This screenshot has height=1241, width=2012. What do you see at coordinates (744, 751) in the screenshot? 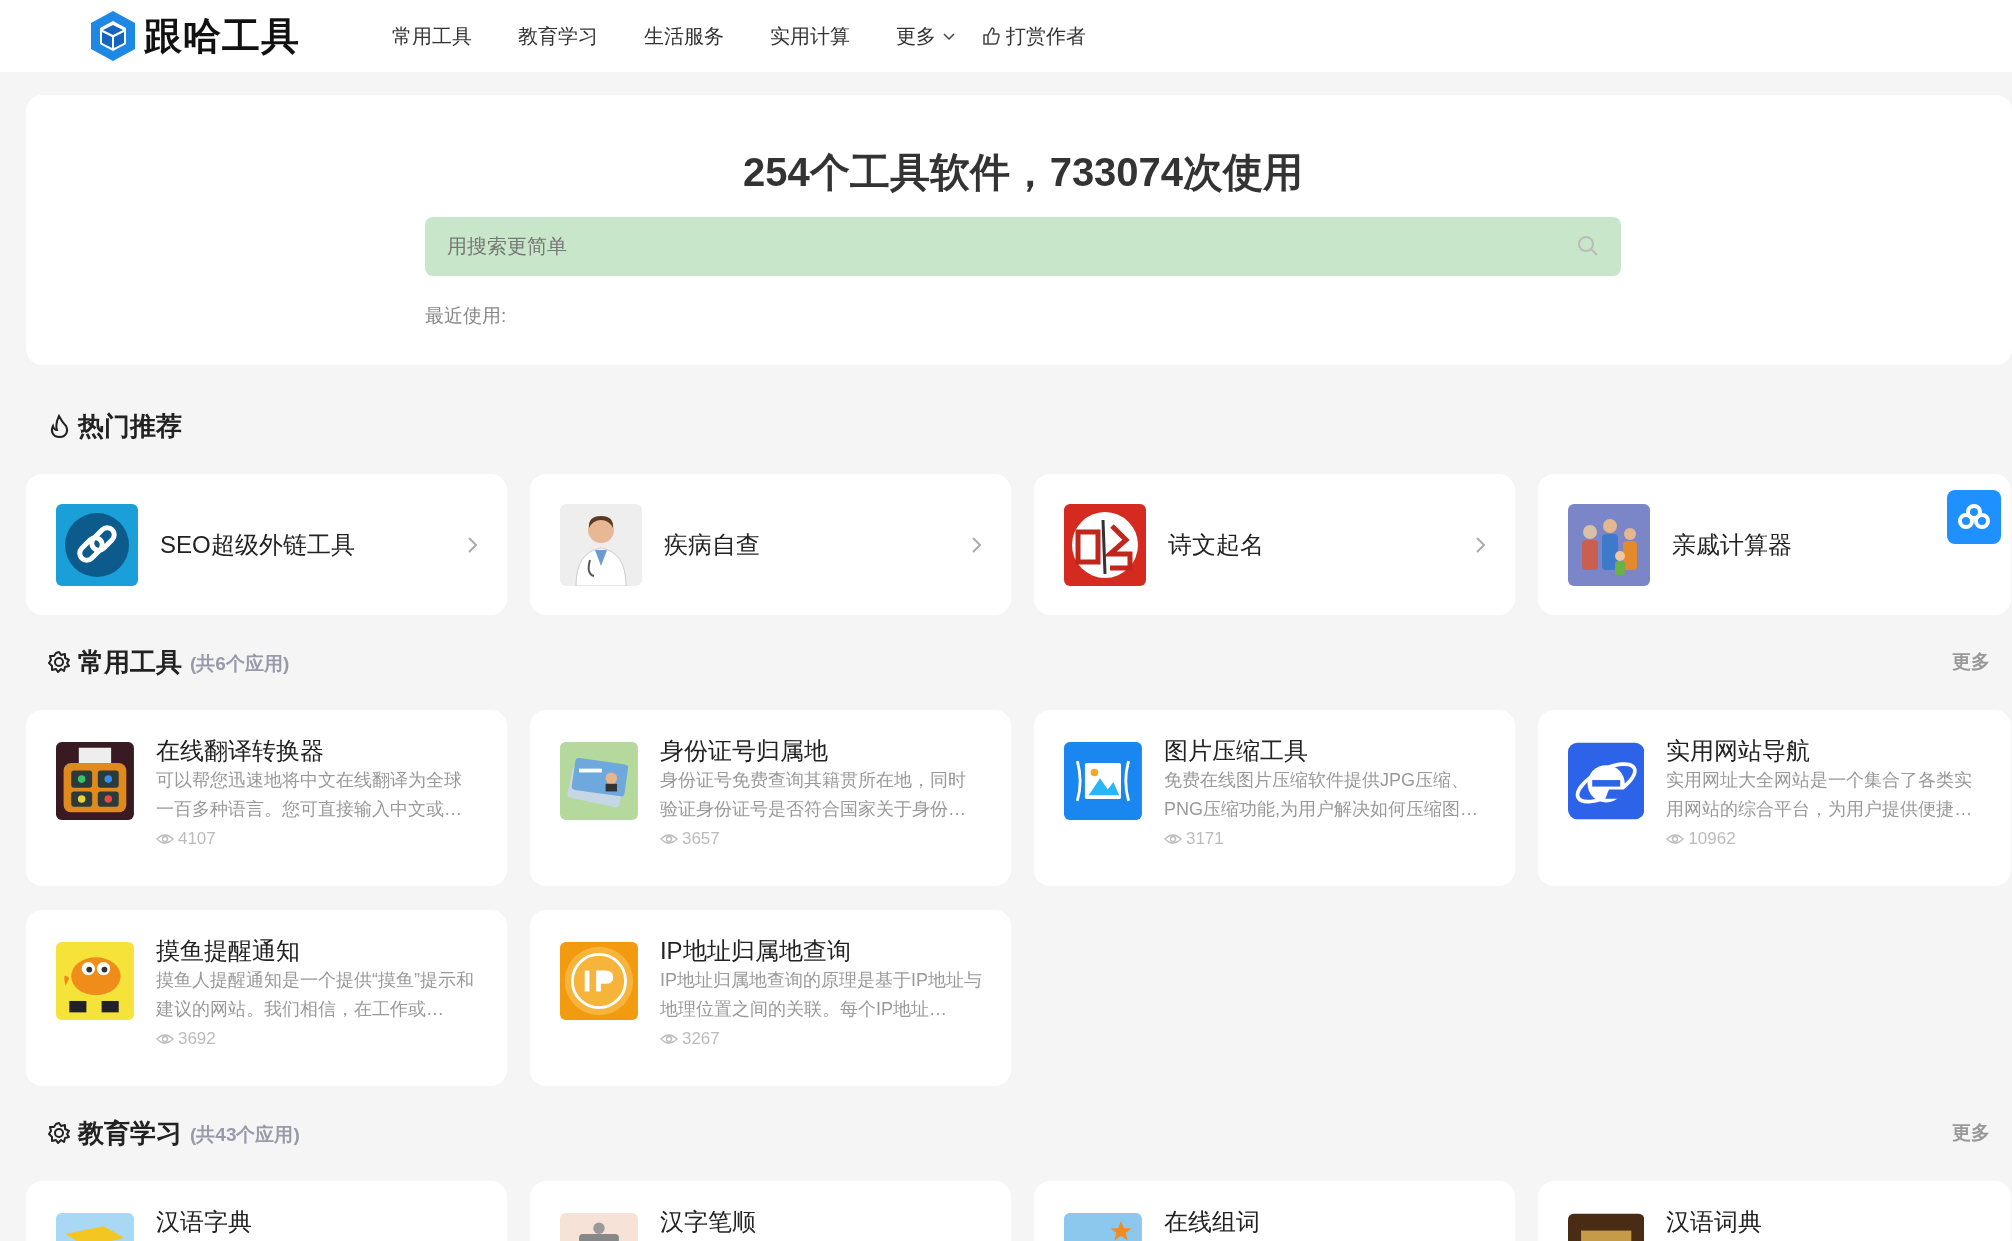
I see `tool-name: 身份证号归属地` at bounding box center [744, 751].